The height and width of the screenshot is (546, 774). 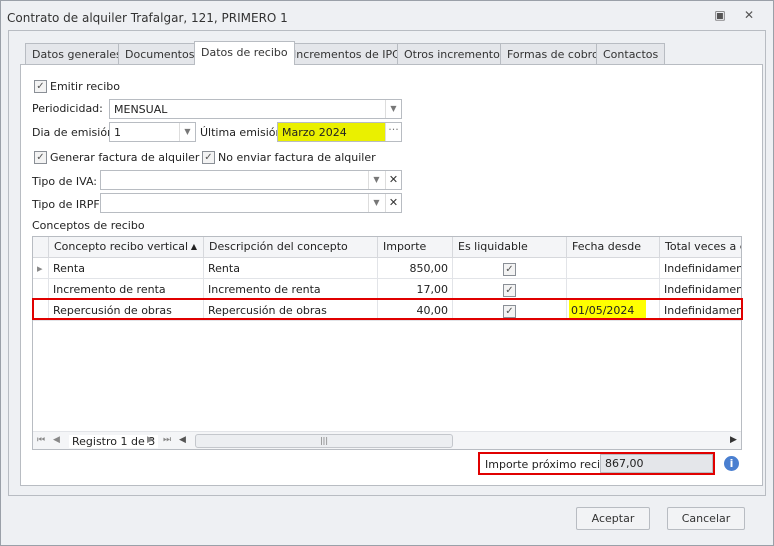 What do you see at coordinates (40, 157) in the screenshot?
I see `generar-factura-checkbox: ✓` at bounding box center [40, 157].